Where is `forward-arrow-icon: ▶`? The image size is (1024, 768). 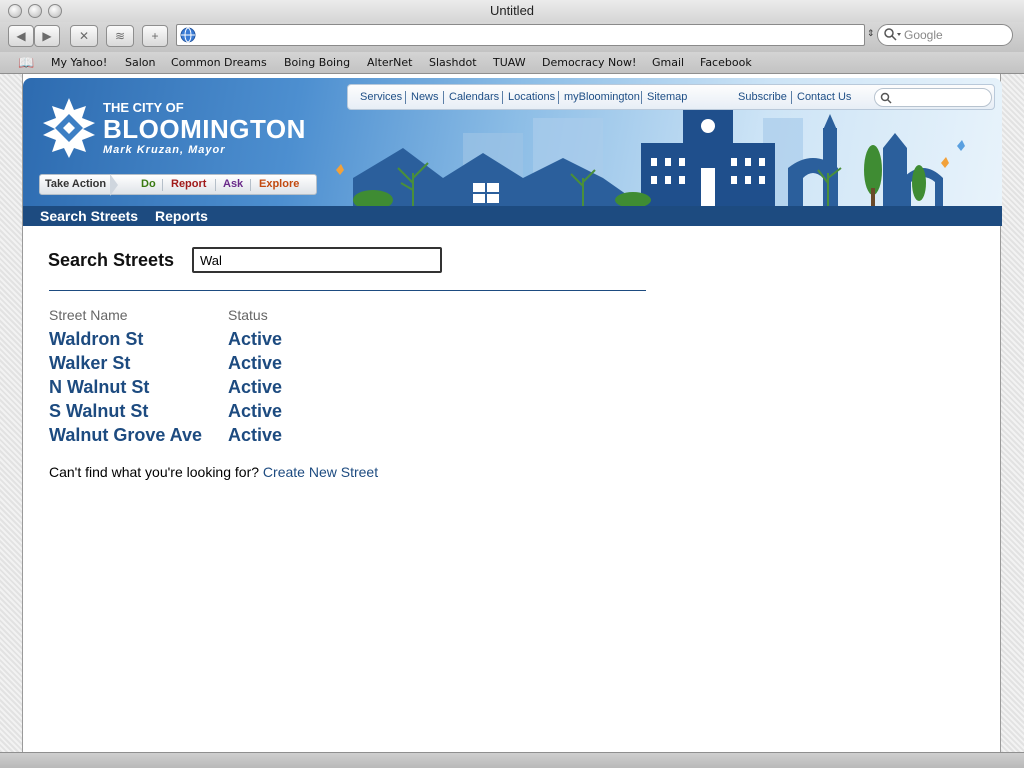
forward-arrow-icon: ▶ is located at coordinates (47, 36).